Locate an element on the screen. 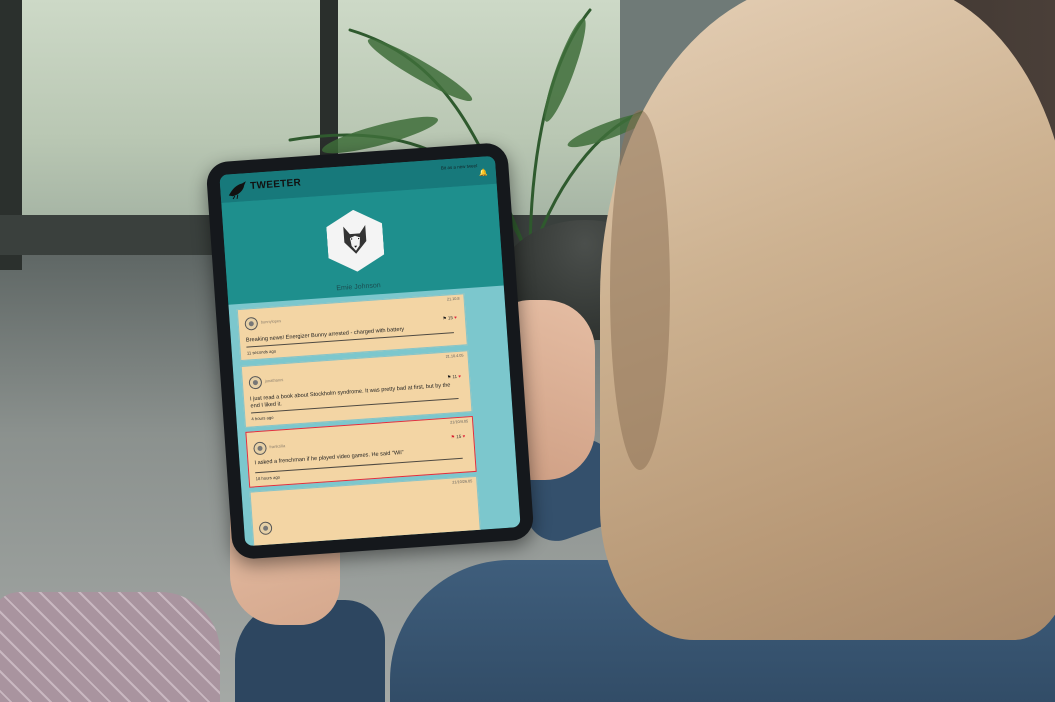  tweet-actions: ⚑ 11 ♥ is located at coordinates (454, 377).